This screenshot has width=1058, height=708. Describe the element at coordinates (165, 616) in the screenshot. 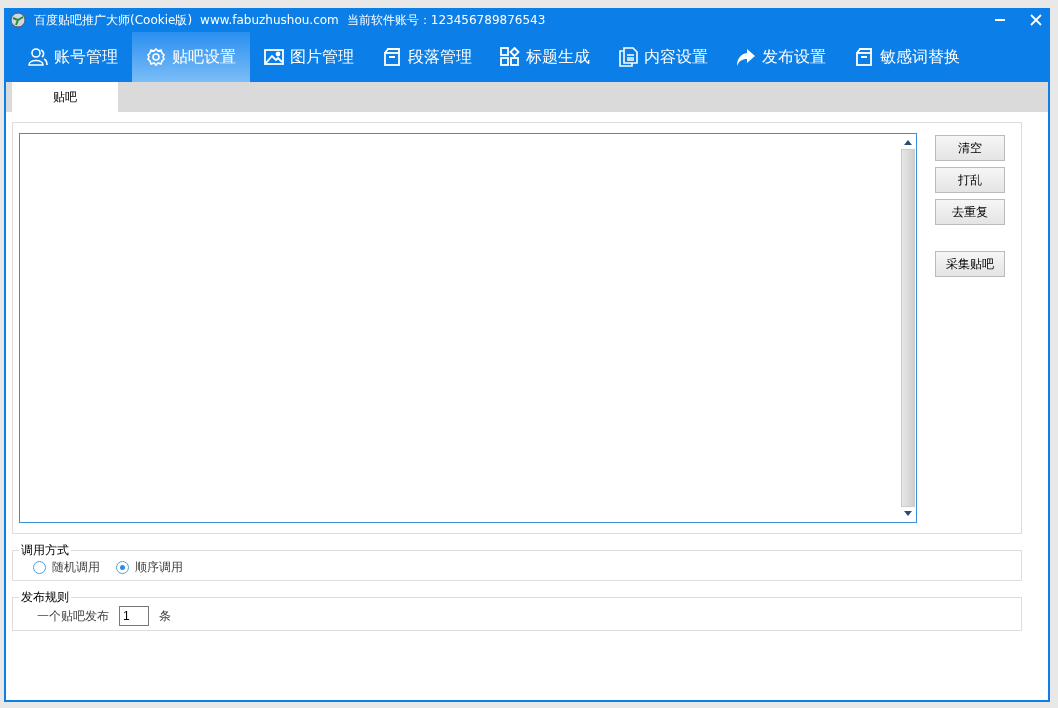

I see `unit-label: 条` at that location.